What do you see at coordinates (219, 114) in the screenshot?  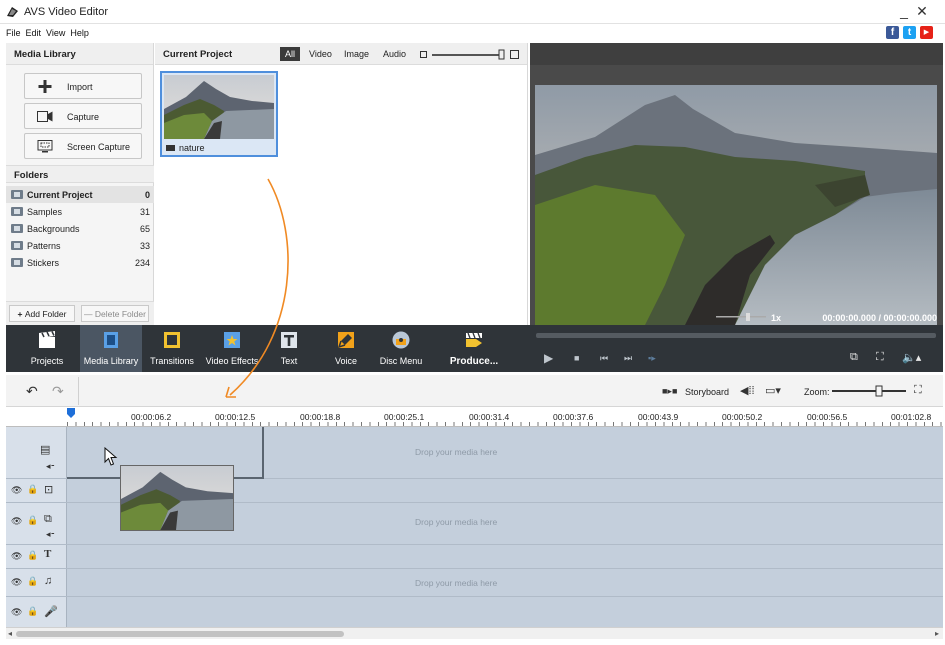 I see `media-item-nature: nature` at bounding box center [219, 114].